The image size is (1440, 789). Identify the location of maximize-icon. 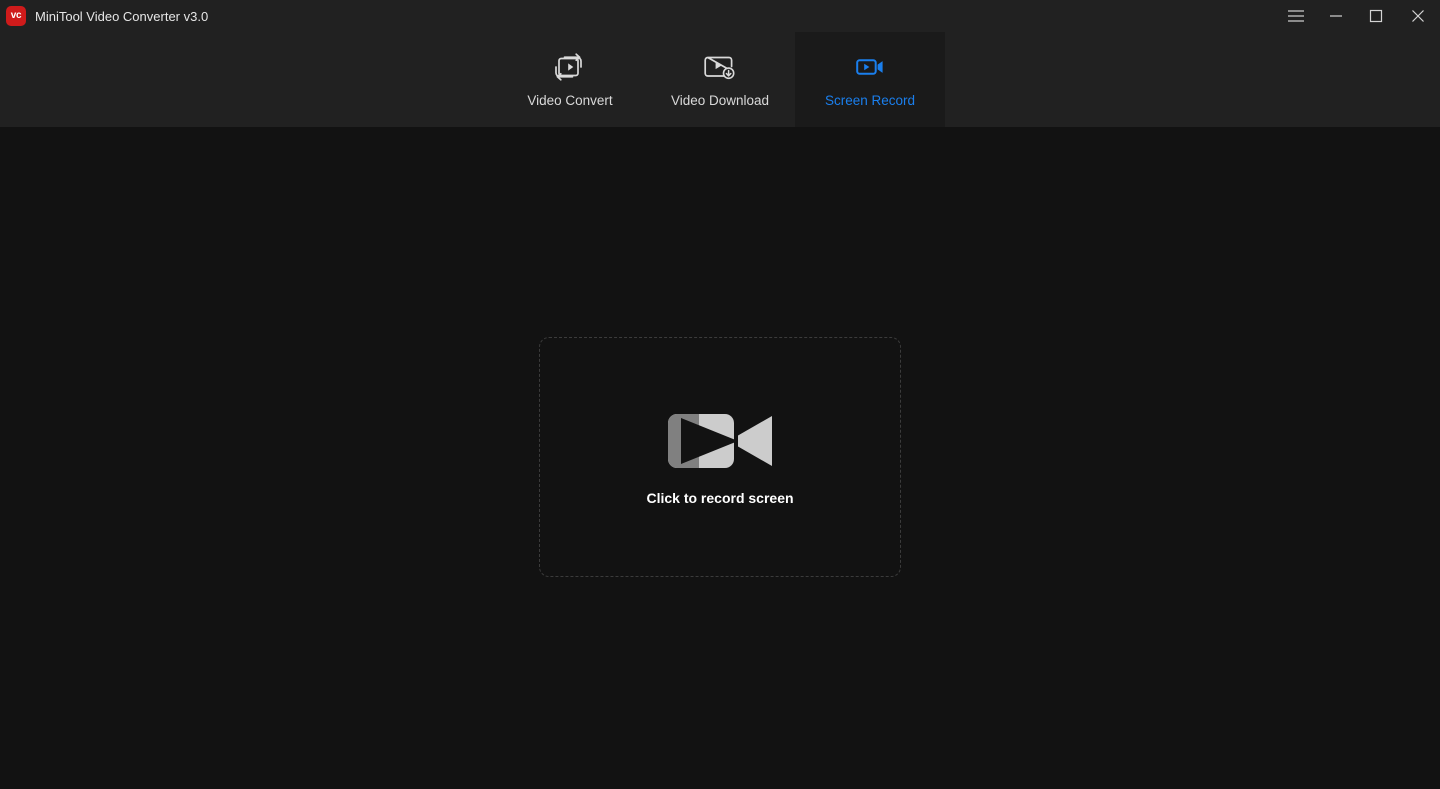
(1376, 16).